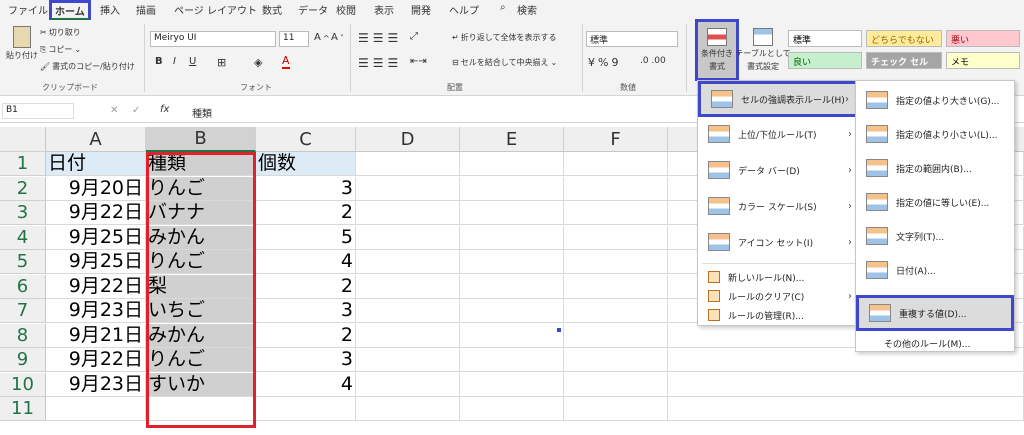 The image size is (1024, 435). Describe the element at coordinates (464, 9) in the screenshot. I see `tab-help: ヘルプ` at that location.